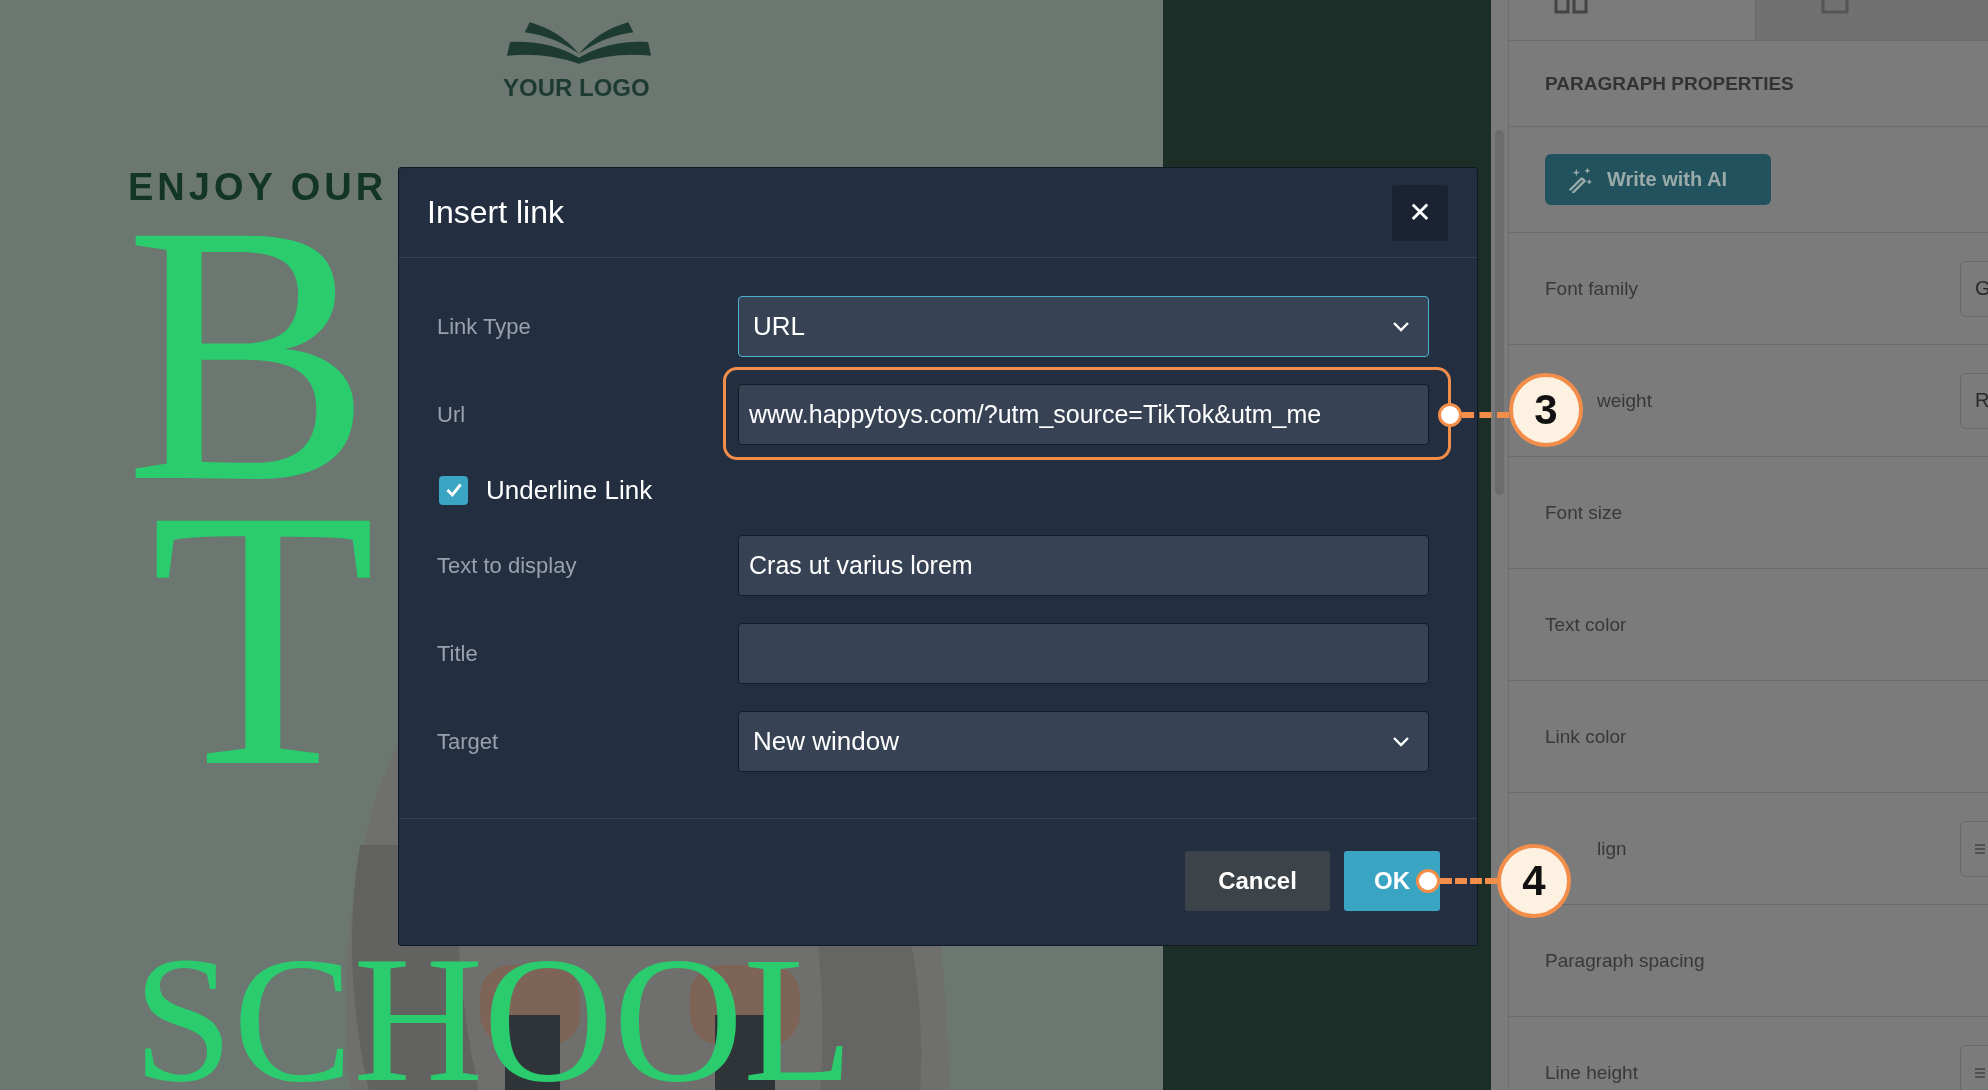 The width and height of the screenshot is (1988, 1090). What do you see at coordinates (1450, 415) in the screenshot?
I see `connector-dot` at bounding box center [1450, 415].